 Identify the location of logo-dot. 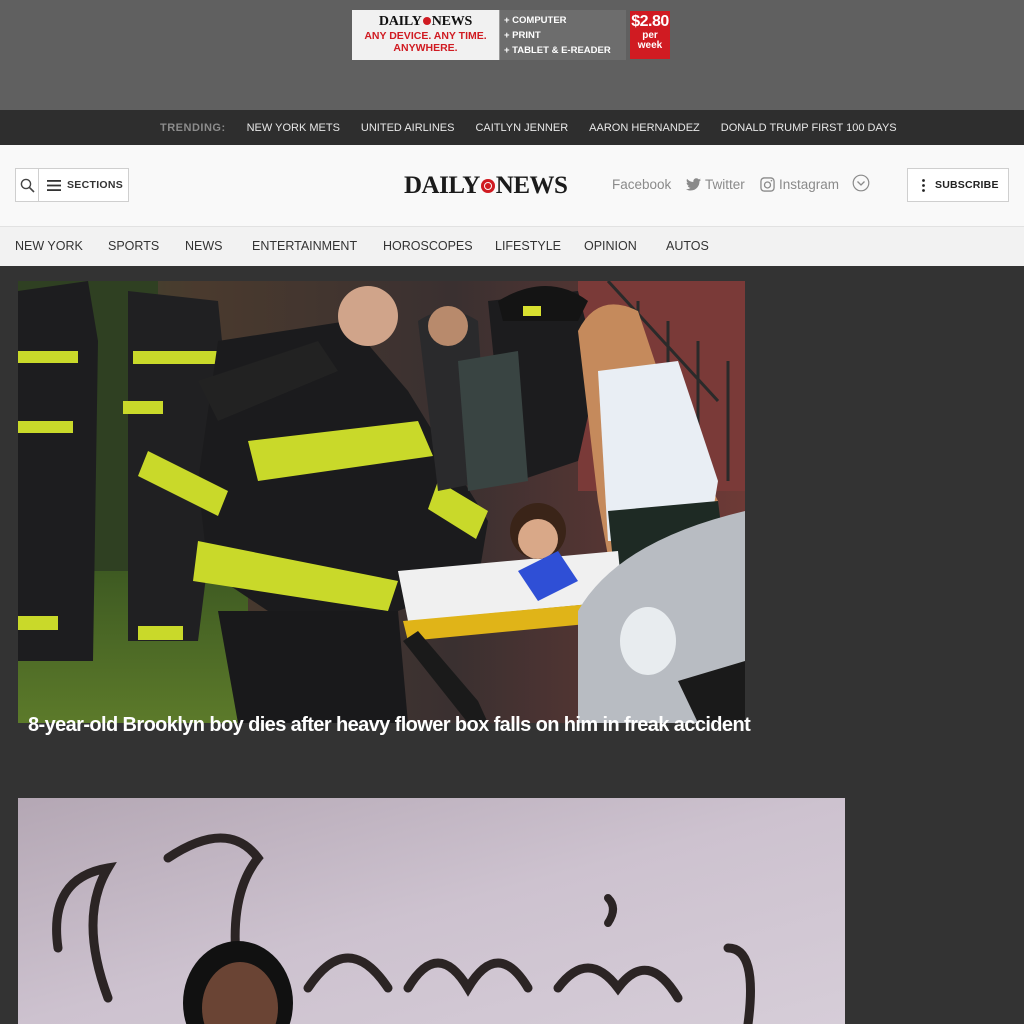
(487, 185).